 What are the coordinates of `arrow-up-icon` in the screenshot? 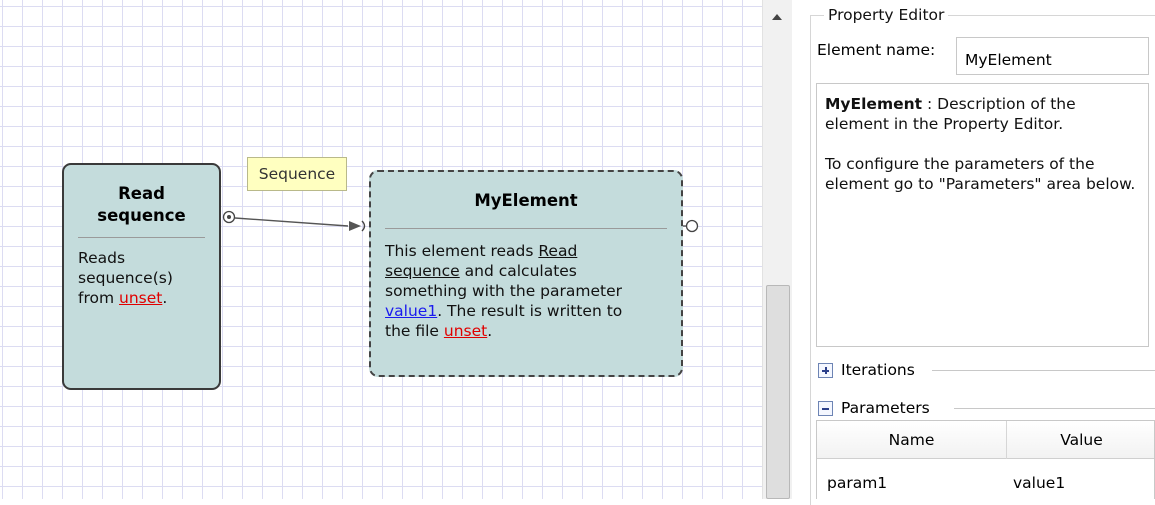 It's located at (777, 17).